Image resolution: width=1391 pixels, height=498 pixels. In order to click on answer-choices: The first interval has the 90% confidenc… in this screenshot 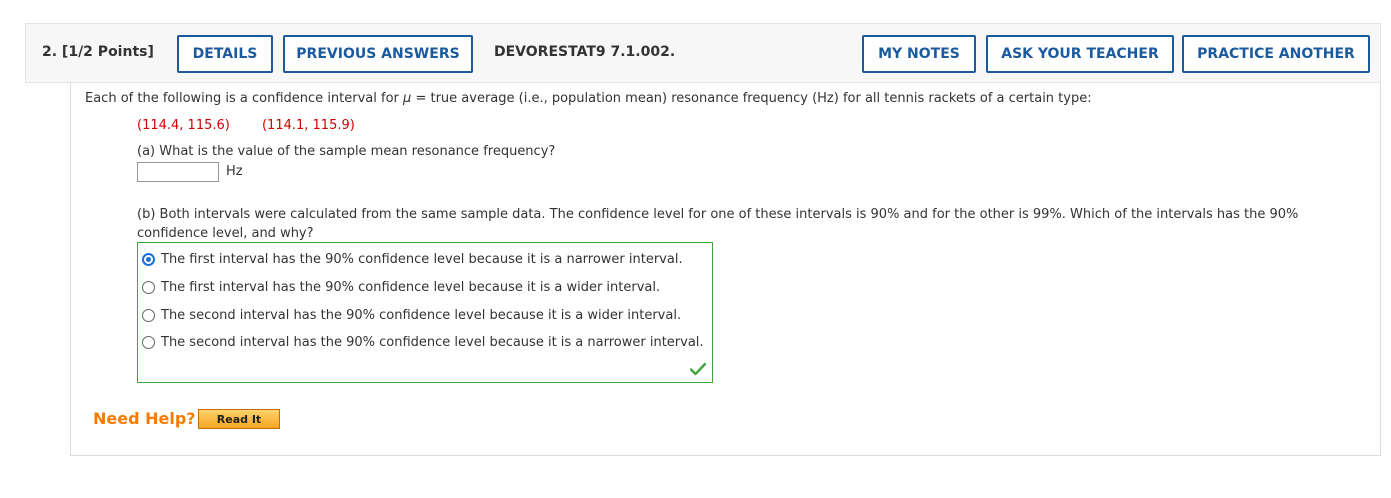, I will do `click(425, 312)`.